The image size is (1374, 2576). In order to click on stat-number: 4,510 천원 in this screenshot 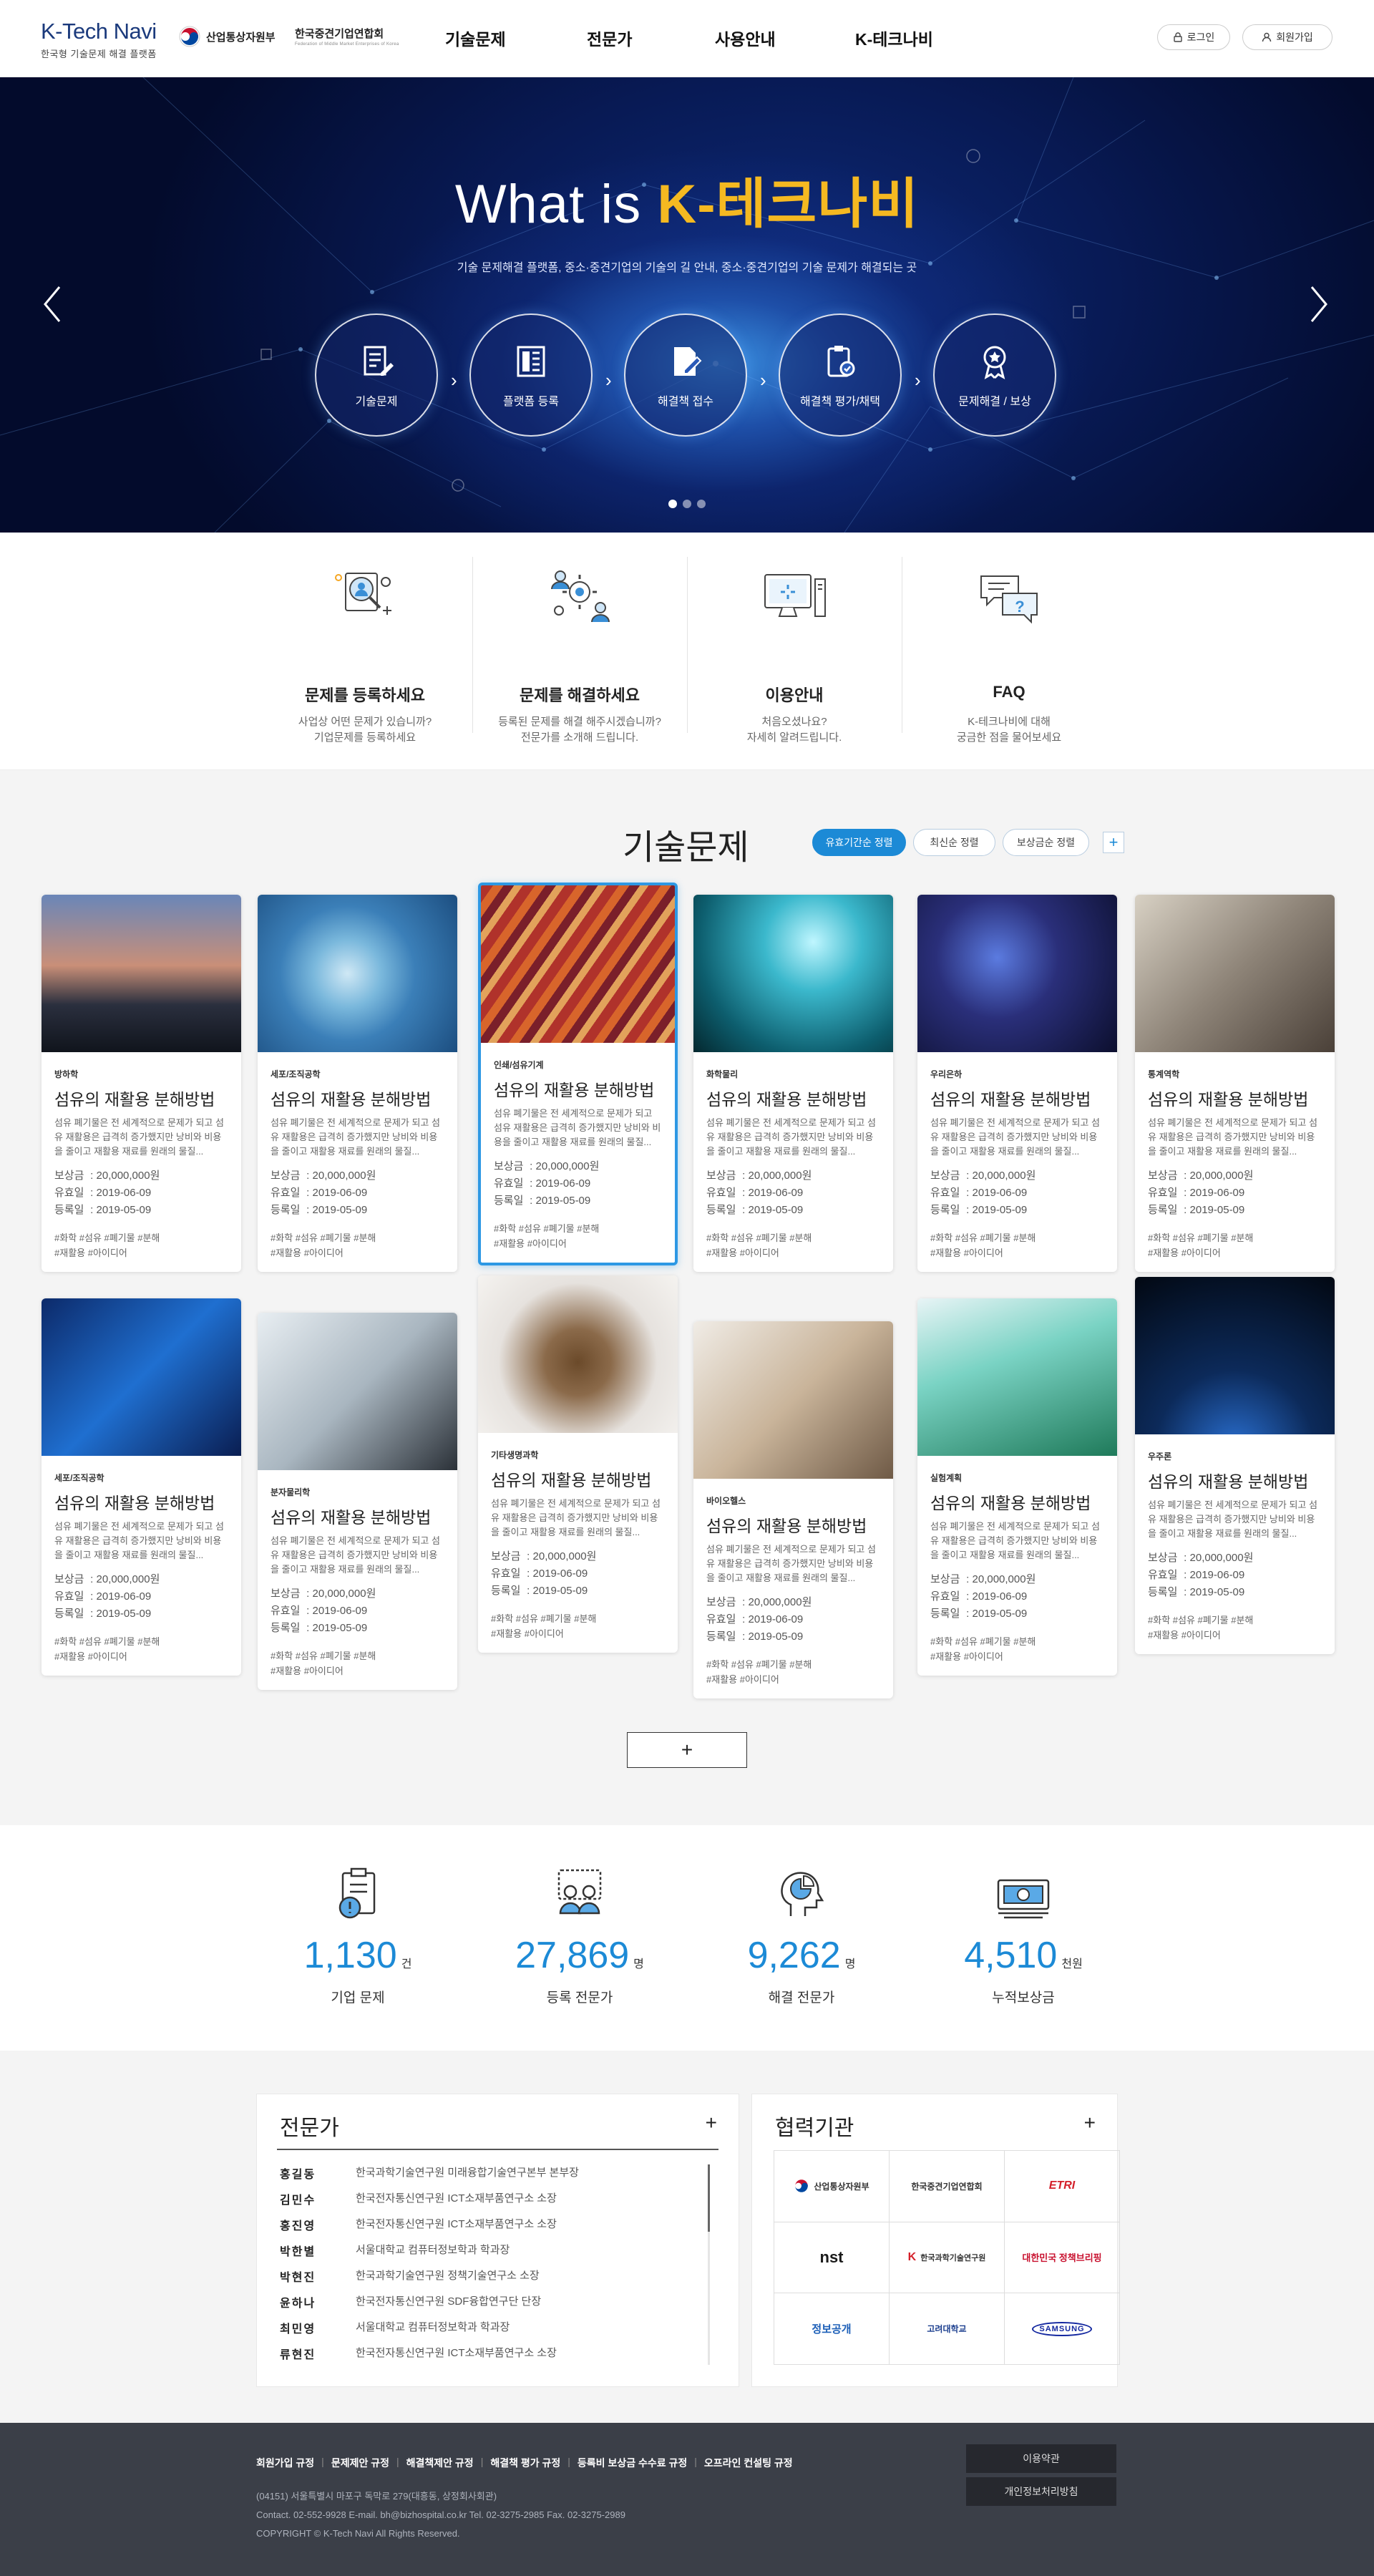, I will do `click(1023, 1955)`.